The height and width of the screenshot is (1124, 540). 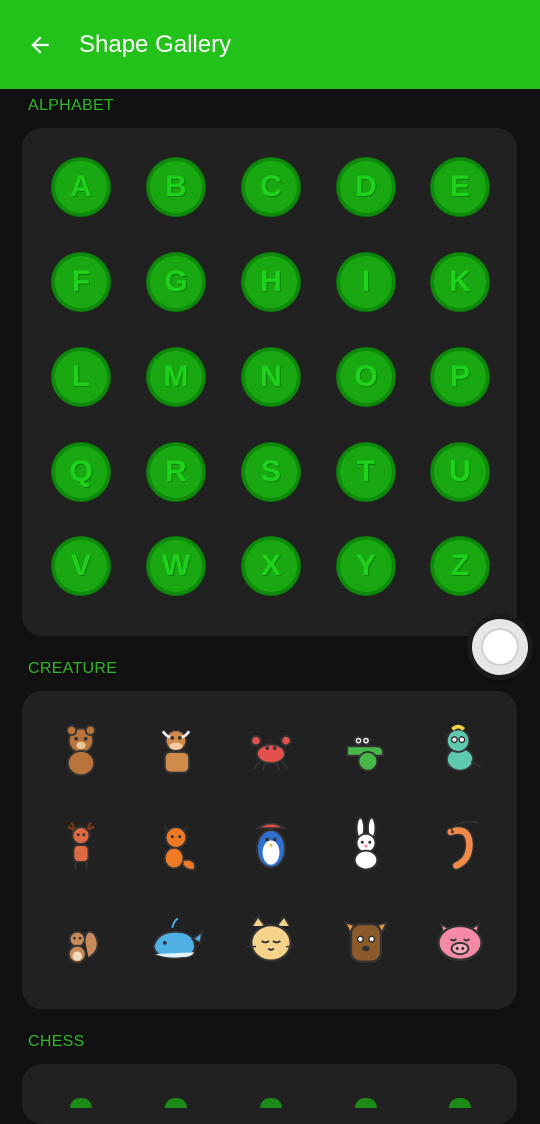 What do you see at coordinates (460, 750) in the screenshot?
I see `dinosaur-icon` at bounding box center [460, 750].